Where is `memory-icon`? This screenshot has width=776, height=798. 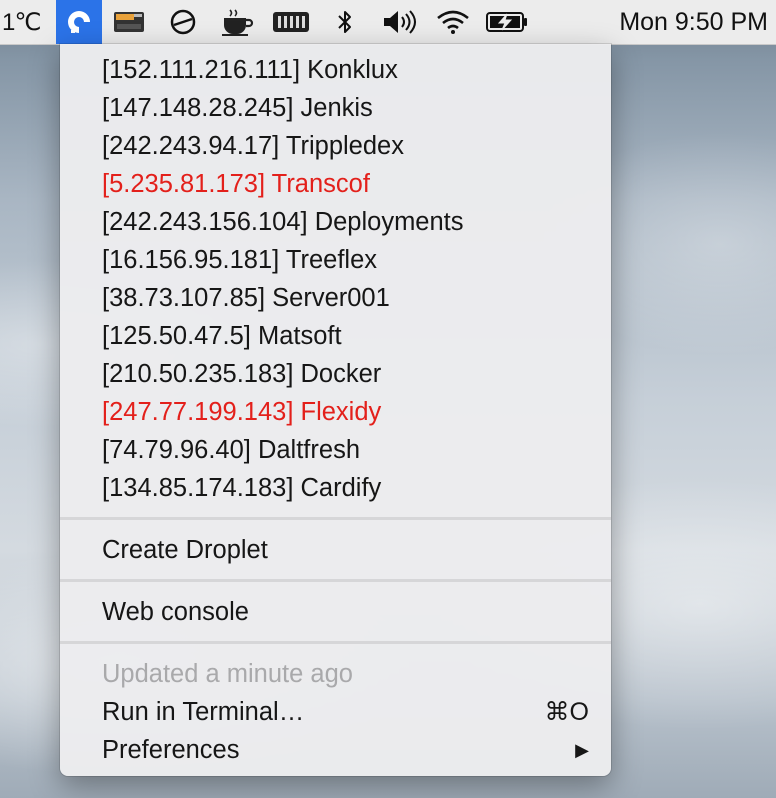 memory-icon is located at coordinates (291, 22).